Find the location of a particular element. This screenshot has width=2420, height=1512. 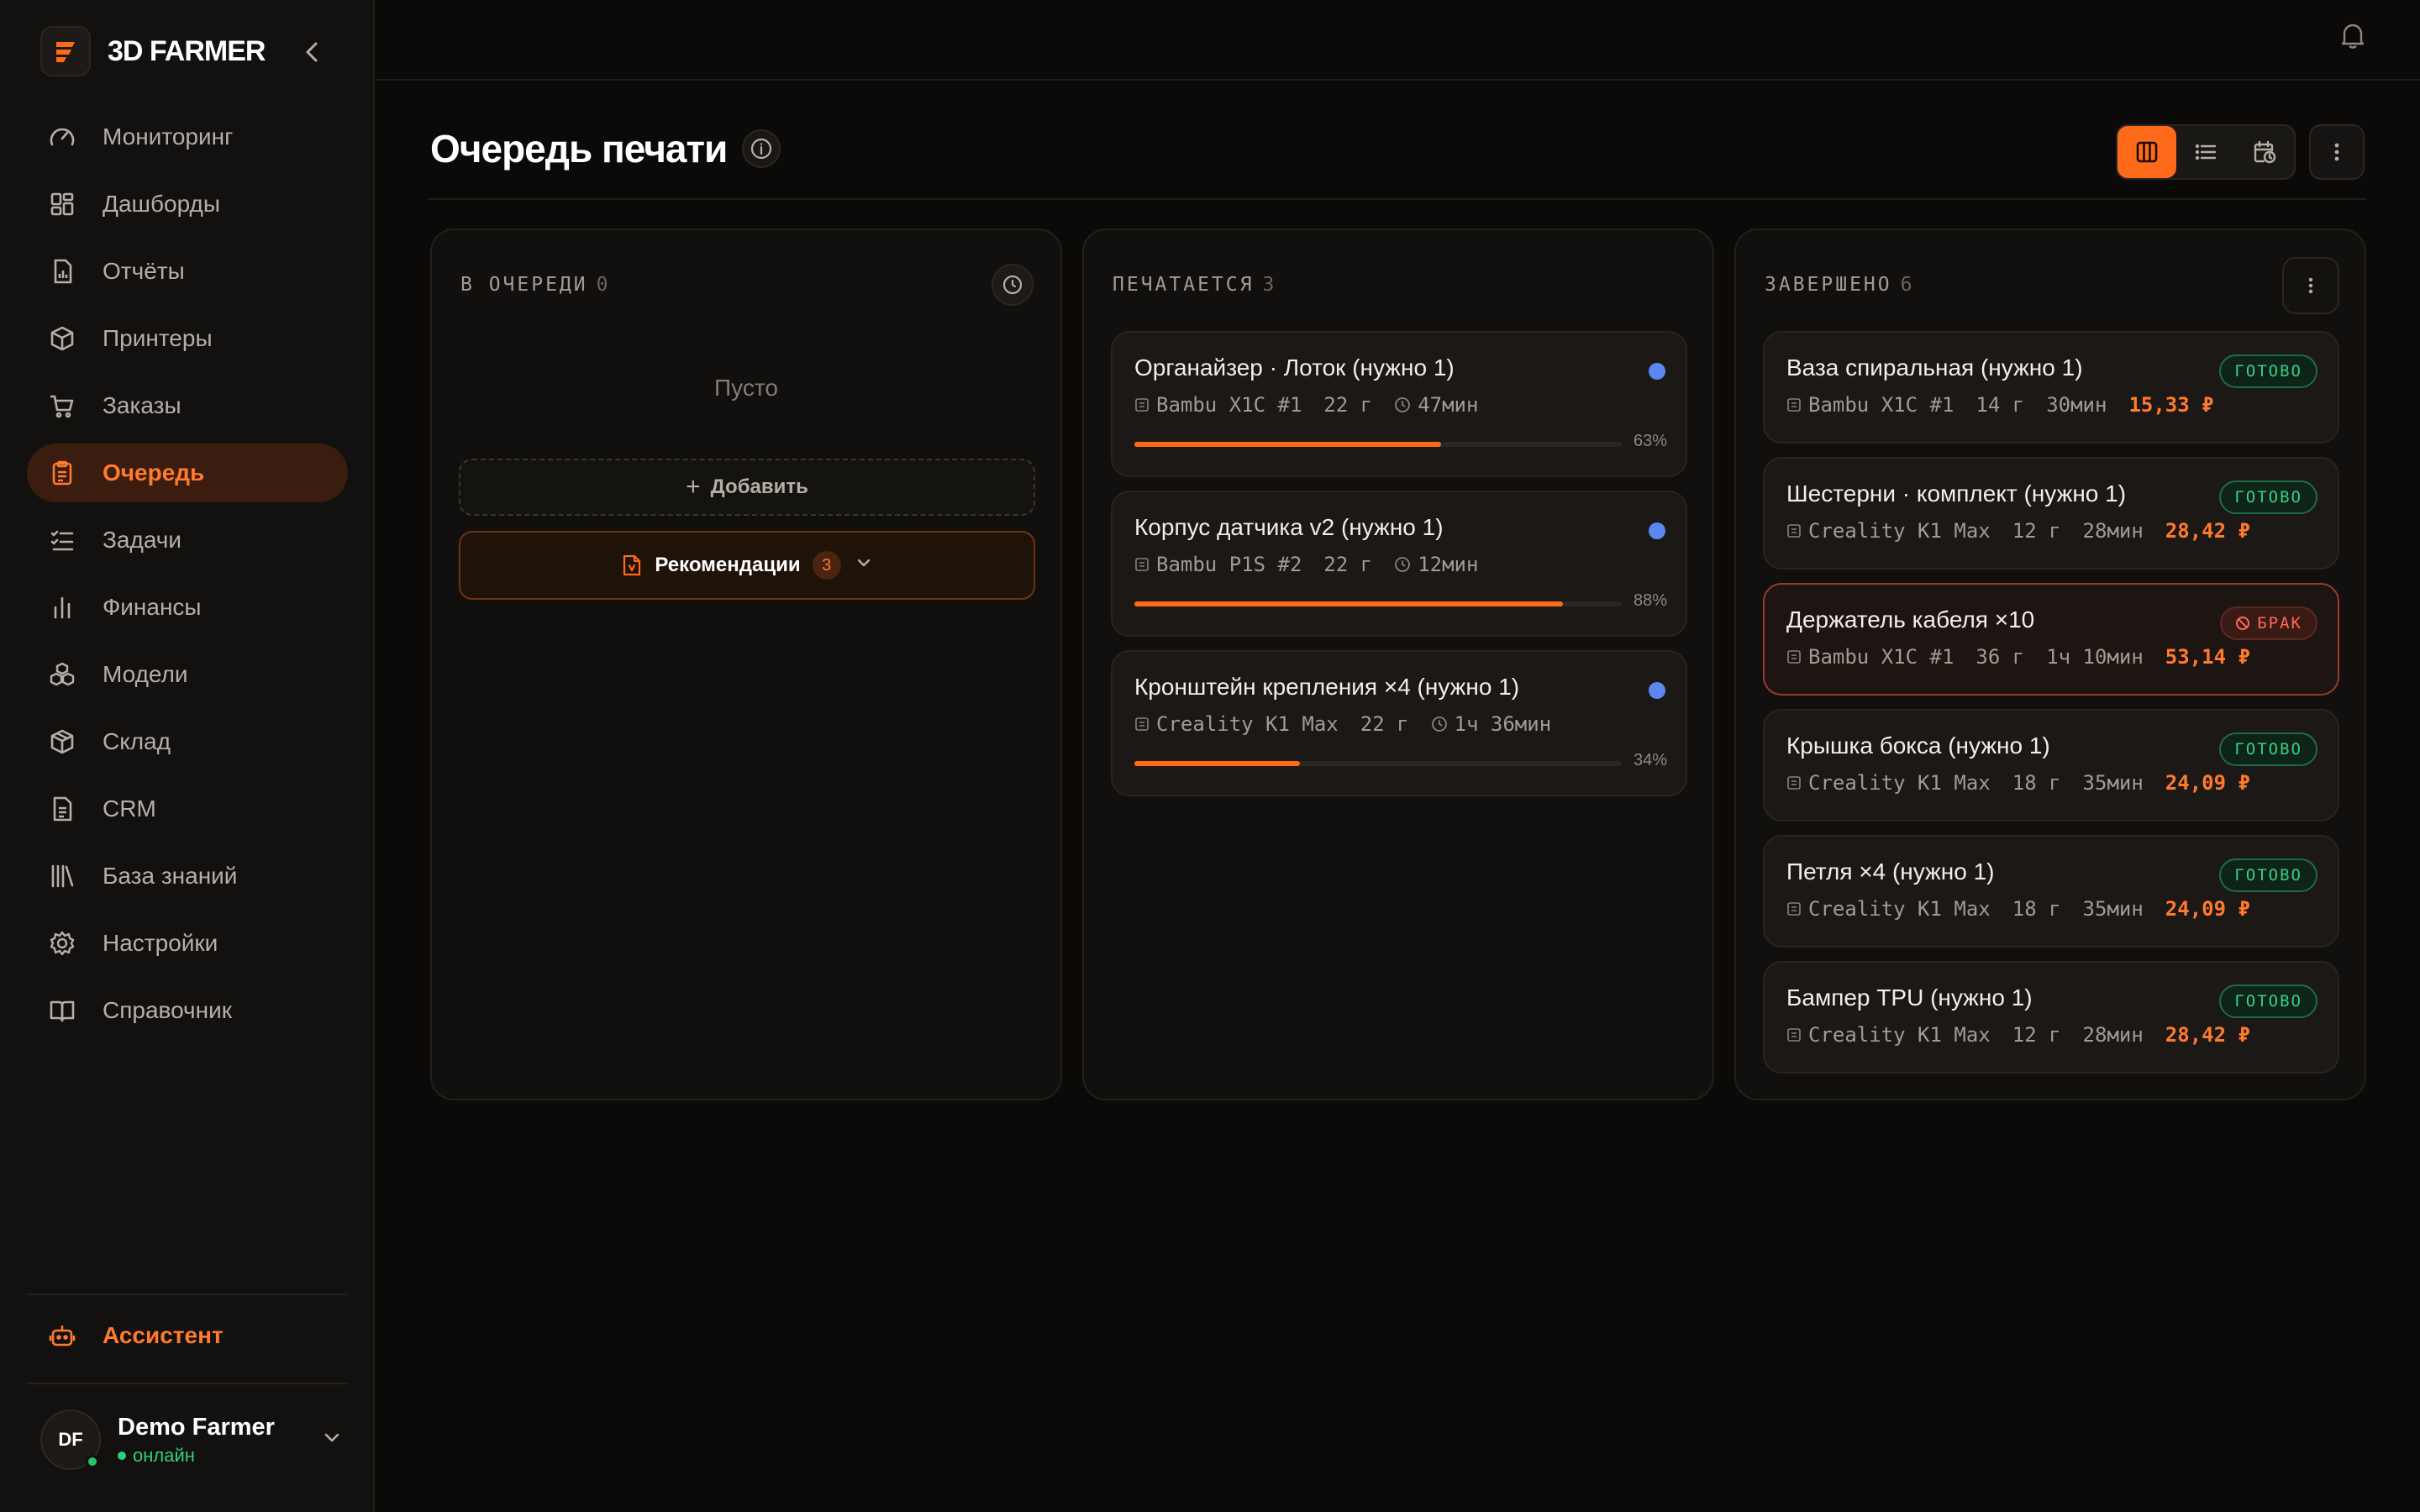

sidebar-item-reference: Справочник is located at coordinates (187, 1010).